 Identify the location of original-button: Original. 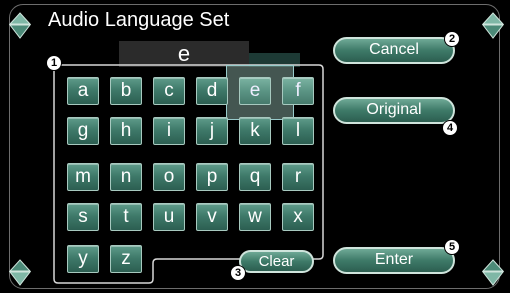
(394, 110).